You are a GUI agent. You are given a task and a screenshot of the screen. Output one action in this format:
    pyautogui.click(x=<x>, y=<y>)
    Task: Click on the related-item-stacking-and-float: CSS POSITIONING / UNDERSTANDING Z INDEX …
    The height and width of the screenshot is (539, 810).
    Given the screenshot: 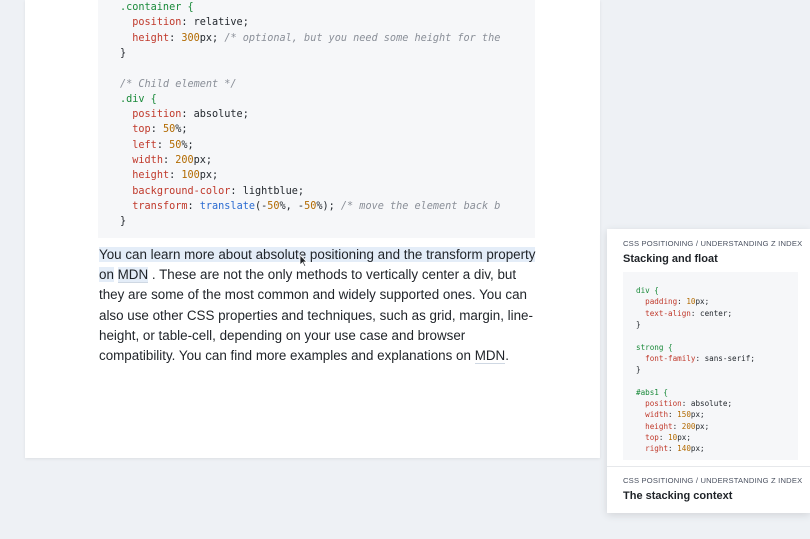 What is the action you would take?
    pyautogui.click(x=708, y=347)
    